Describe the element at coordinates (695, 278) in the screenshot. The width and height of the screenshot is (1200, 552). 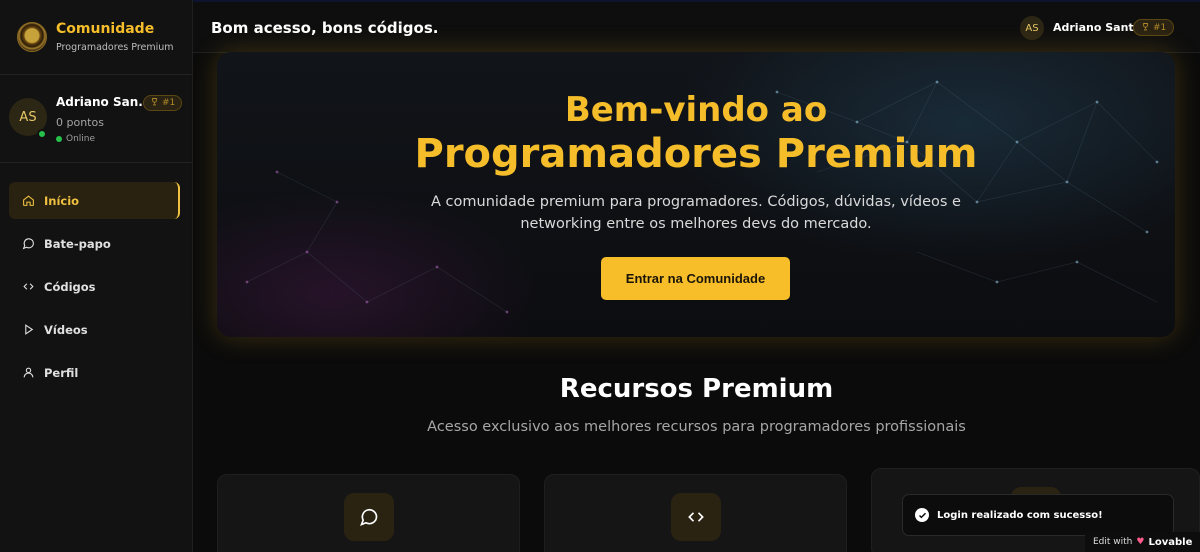
I see `enter-community-button: Entrar na Comunidade` at that location.